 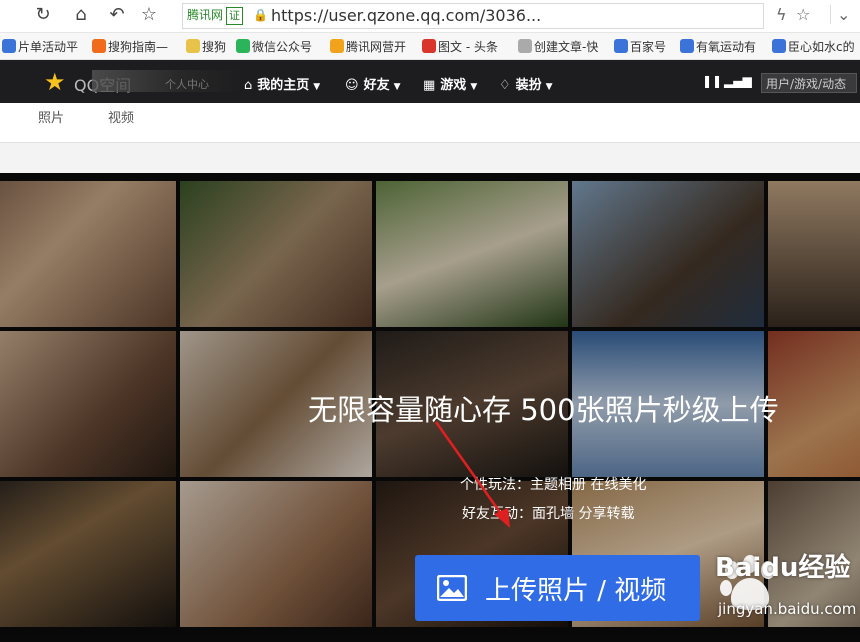 I want to click on nav-label: 我的主页, so click(x=283, y=85).